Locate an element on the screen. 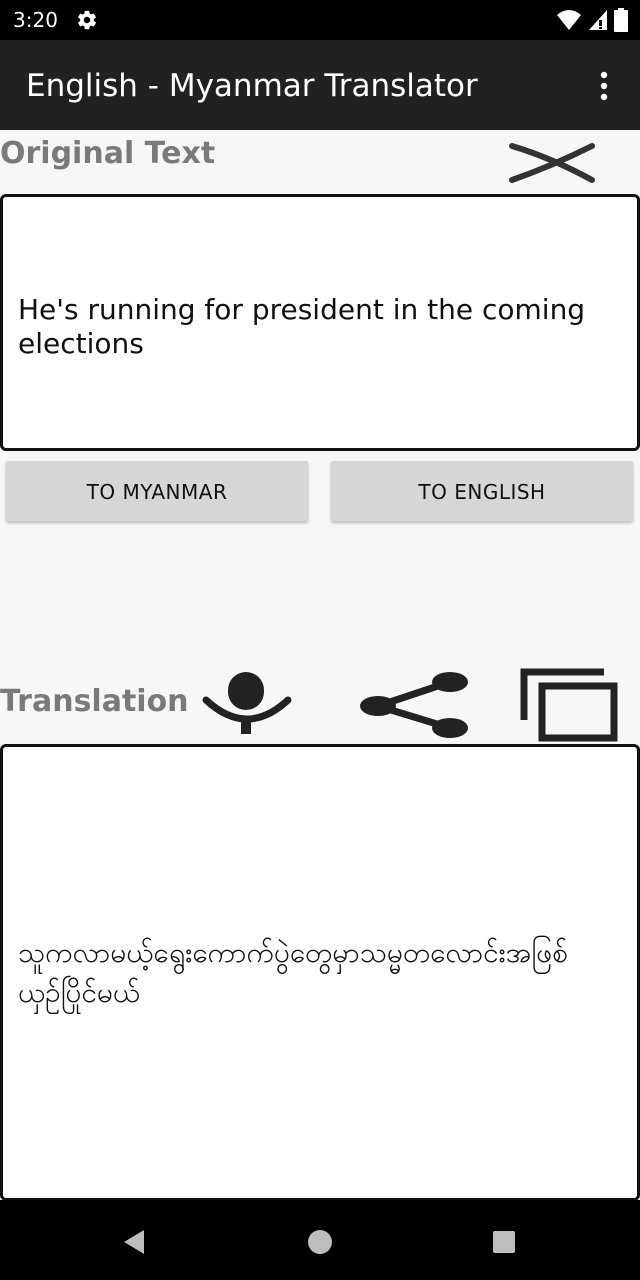  gear-icon is located at coordinates (87, 20).